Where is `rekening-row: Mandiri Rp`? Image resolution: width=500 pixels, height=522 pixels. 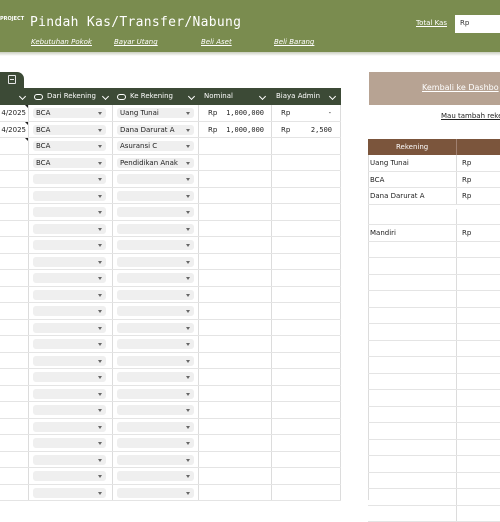 rekening-row: Mandiri Rp is located at coordinates (434, 233).